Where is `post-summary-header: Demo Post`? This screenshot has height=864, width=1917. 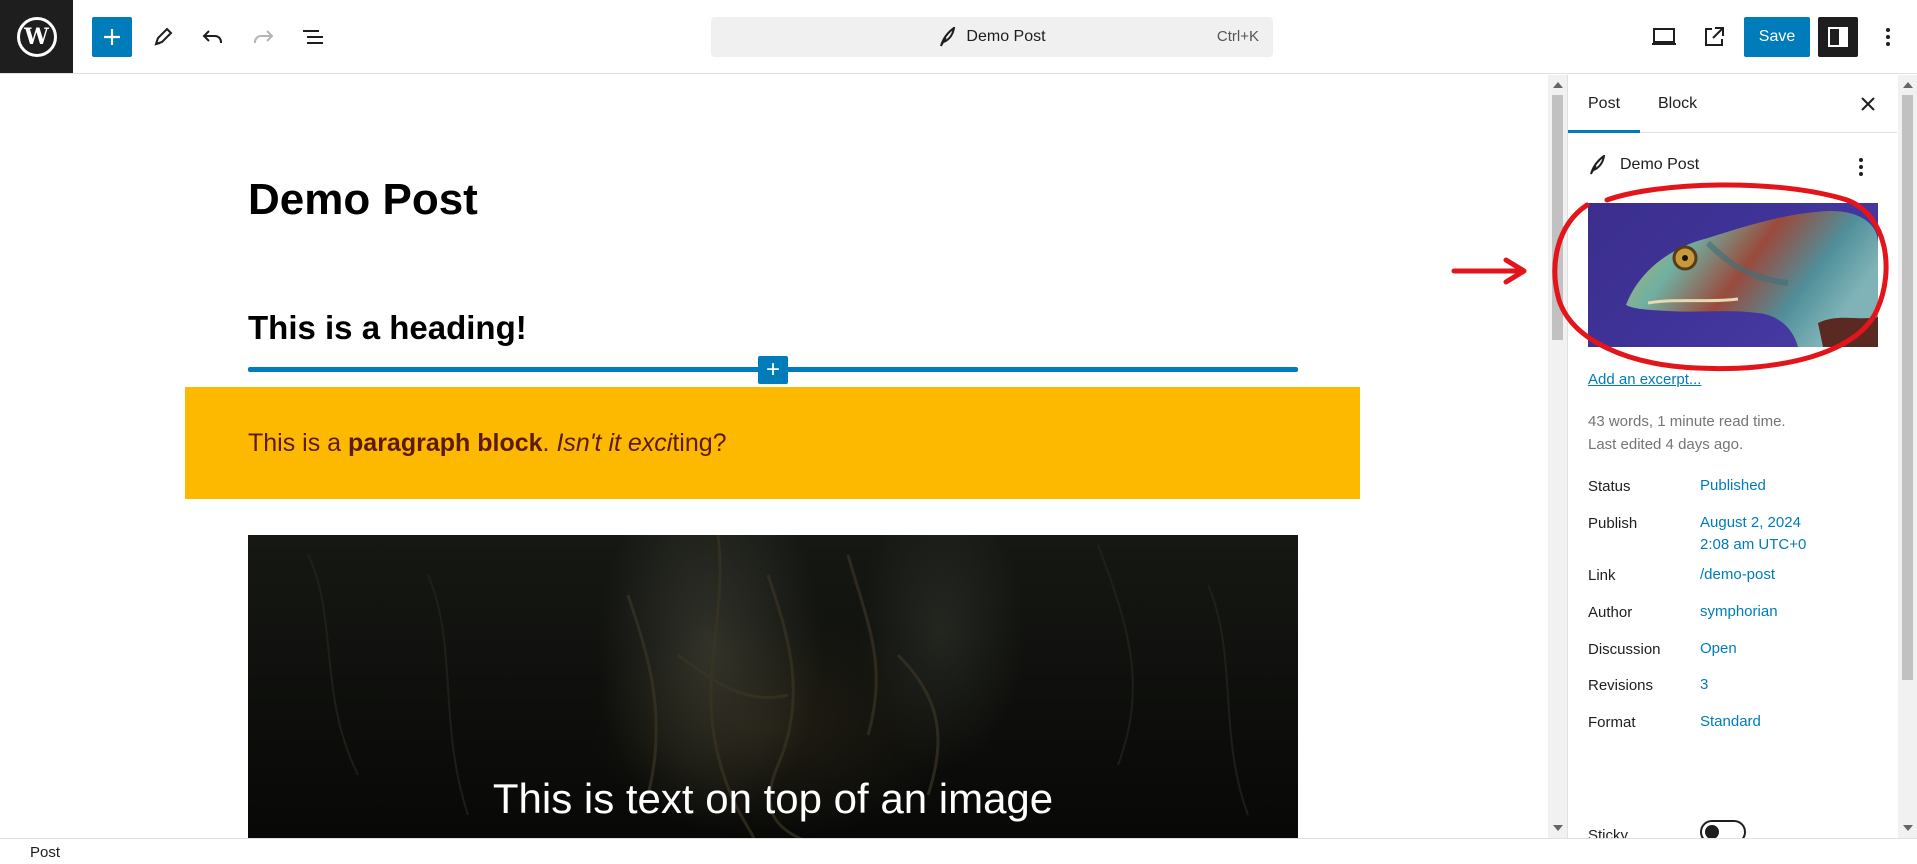
post-summary-header: Demo Post is located at coordinates (1643, 165).